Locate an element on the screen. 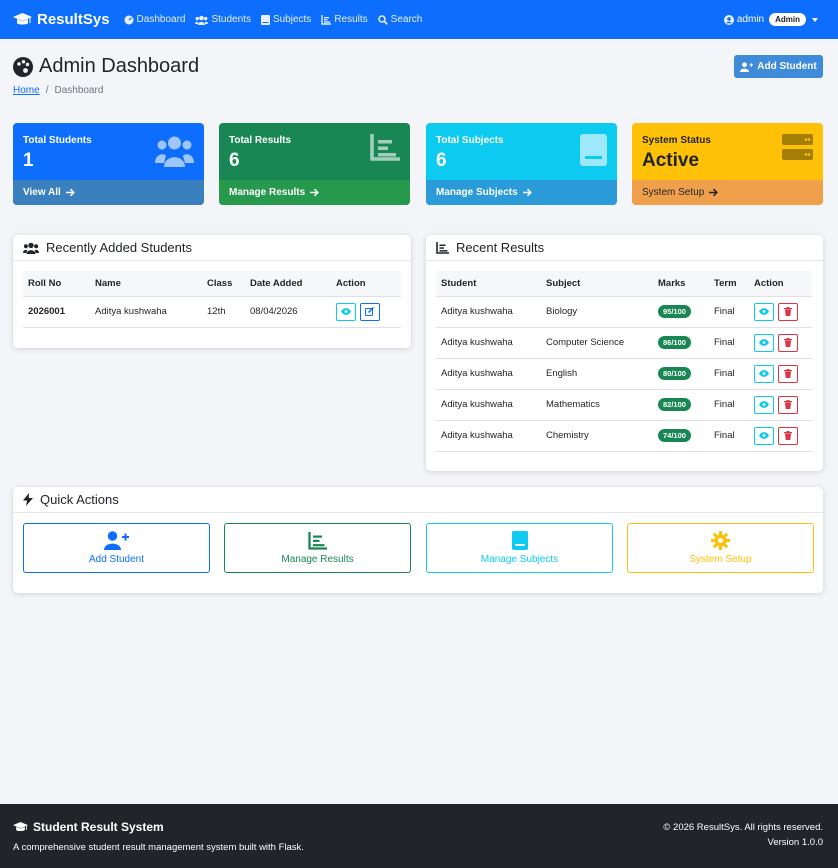 Image resolution: width=838 pixels, height=868 pixels. user-menu: admin Admin is located at coordinates (770, 19).